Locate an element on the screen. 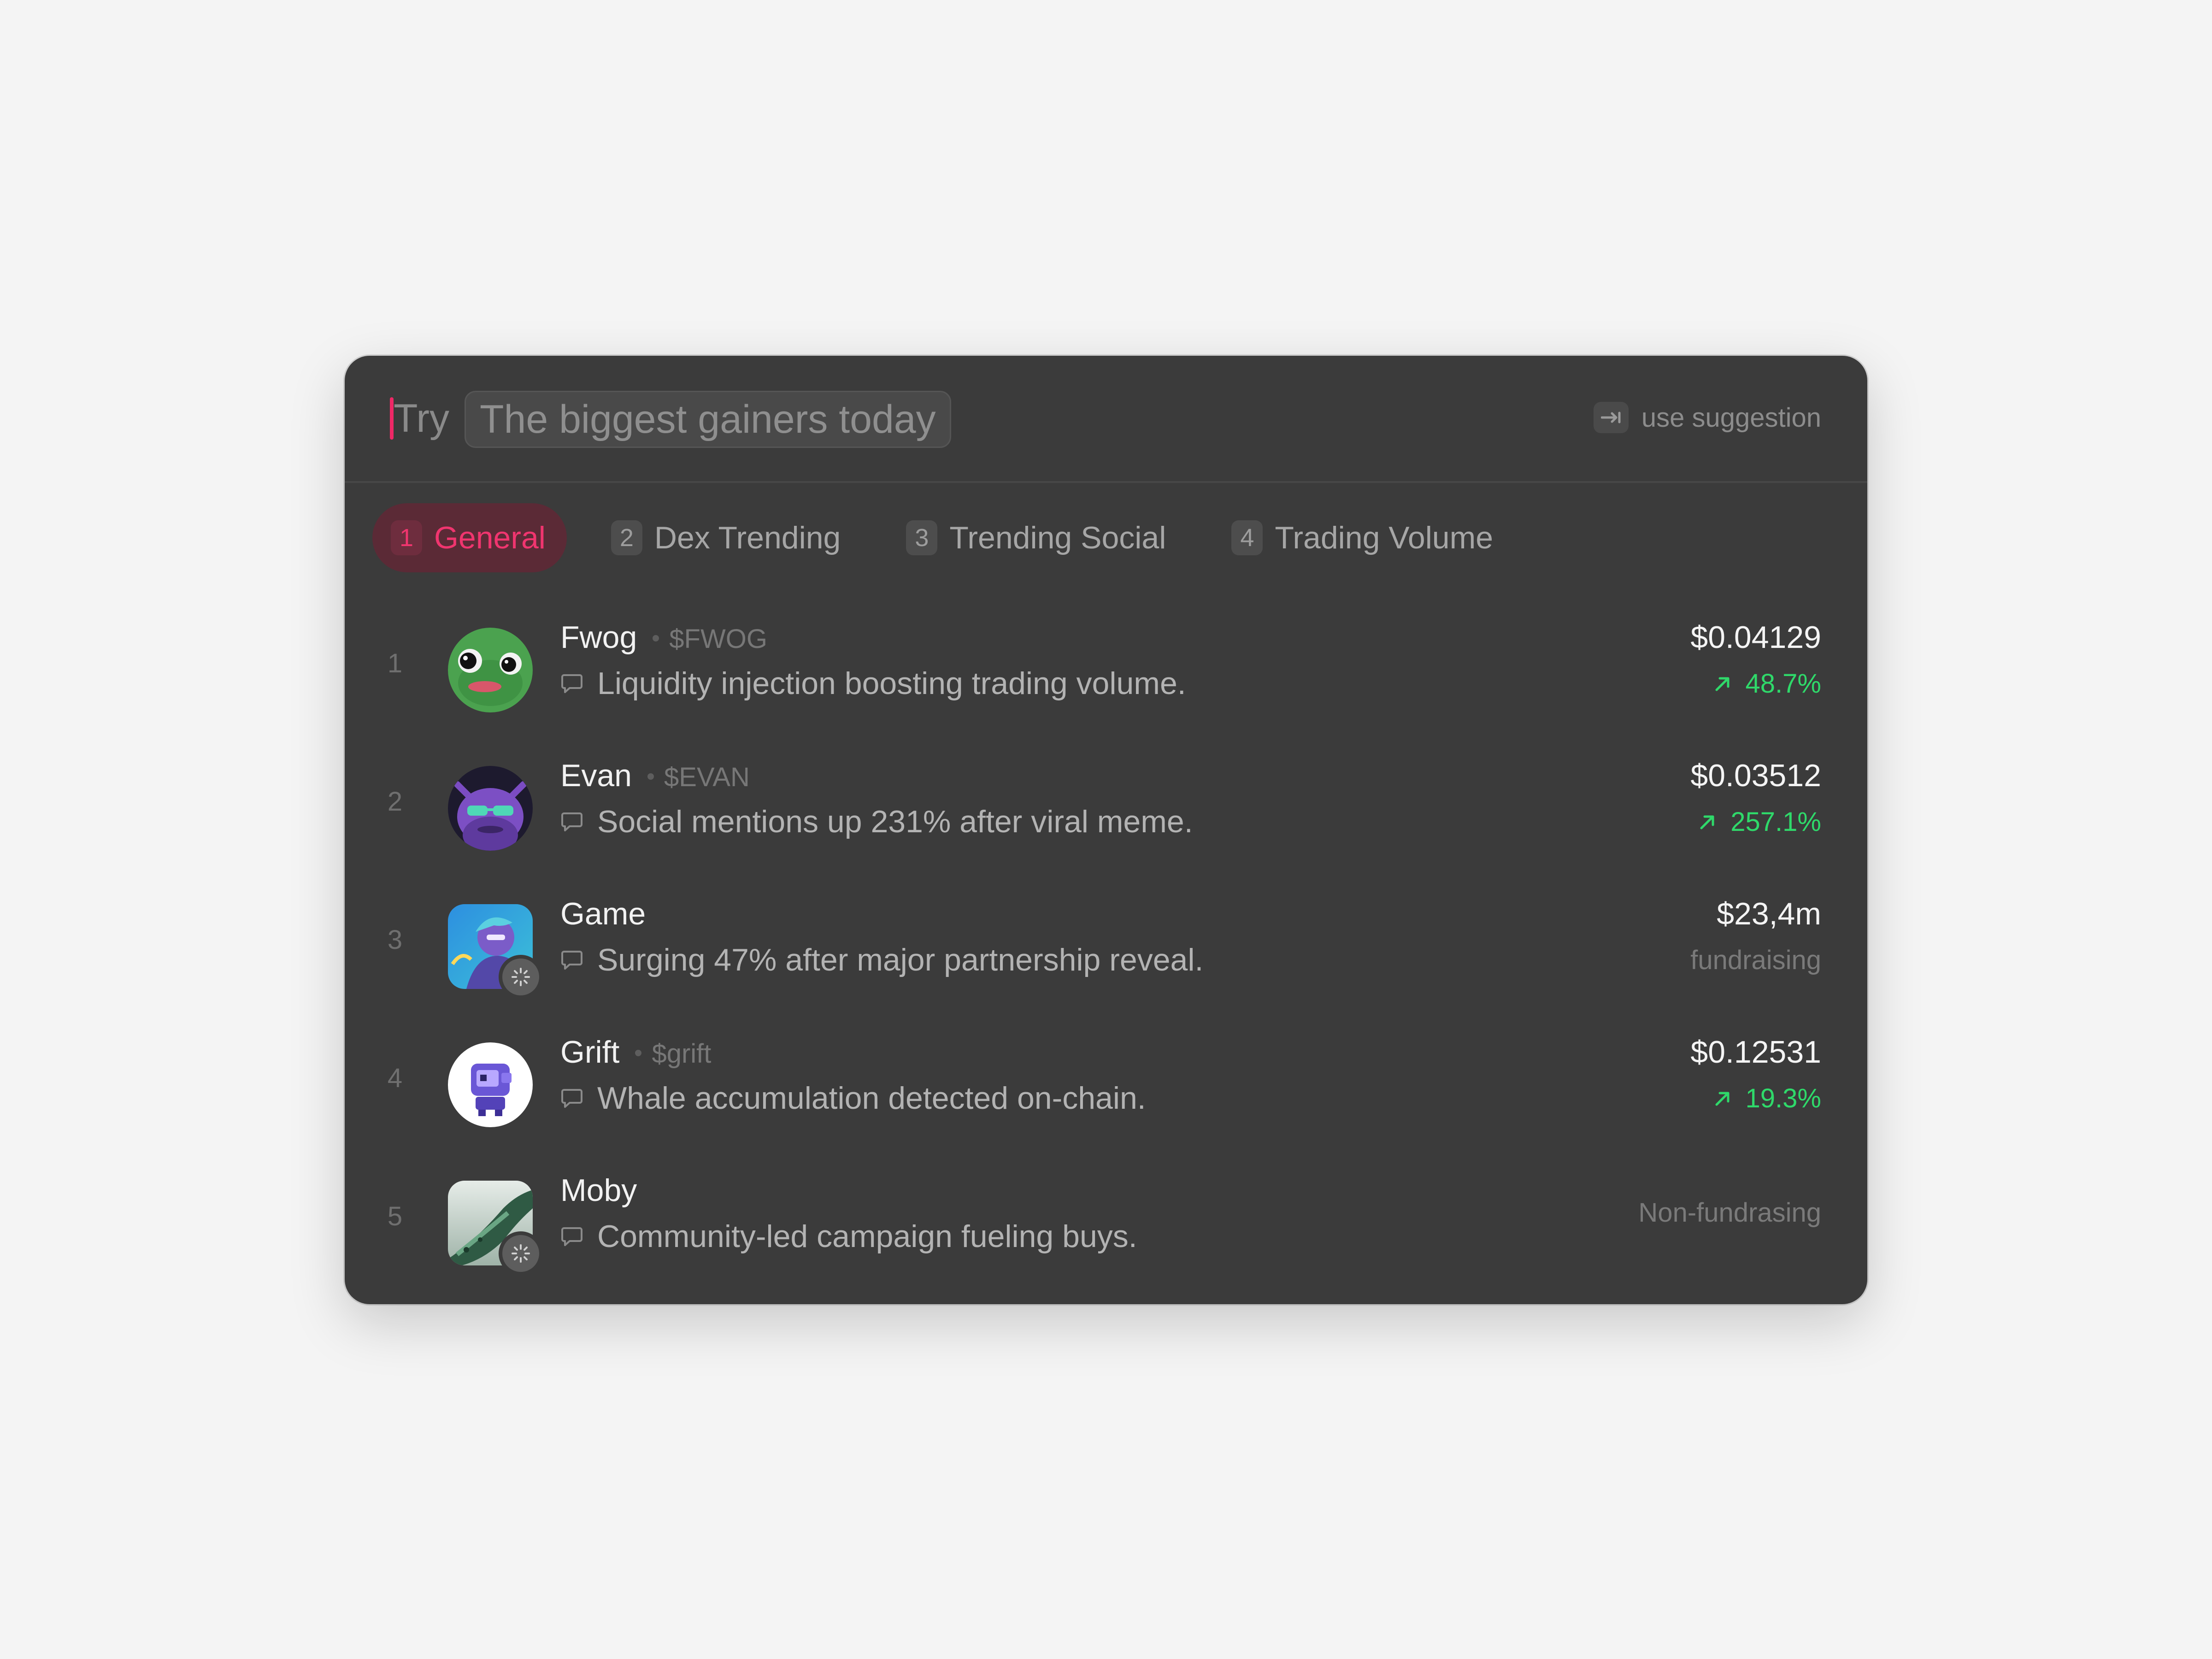  token-title: Game is located at coordinates (603, 914).